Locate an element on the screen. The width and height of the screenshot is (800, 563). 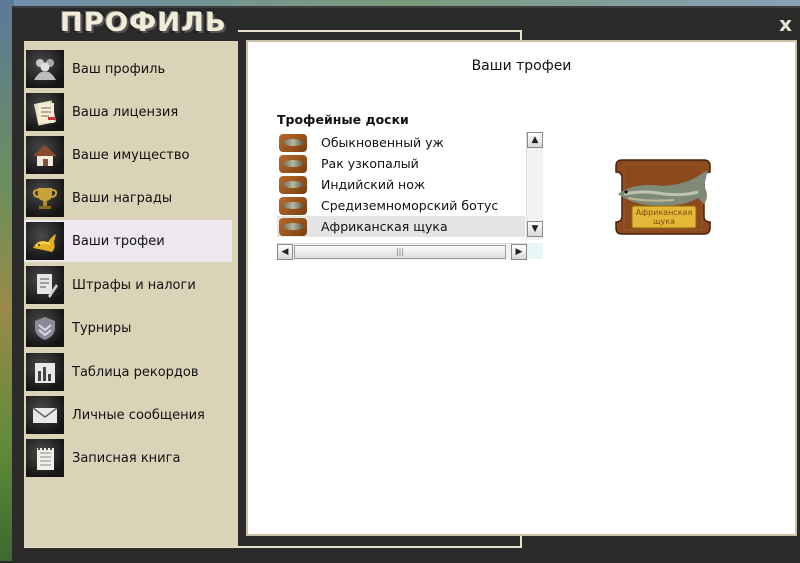
vertical-scrollbar: ▲ ▼ is located at coordinates (534, 186).